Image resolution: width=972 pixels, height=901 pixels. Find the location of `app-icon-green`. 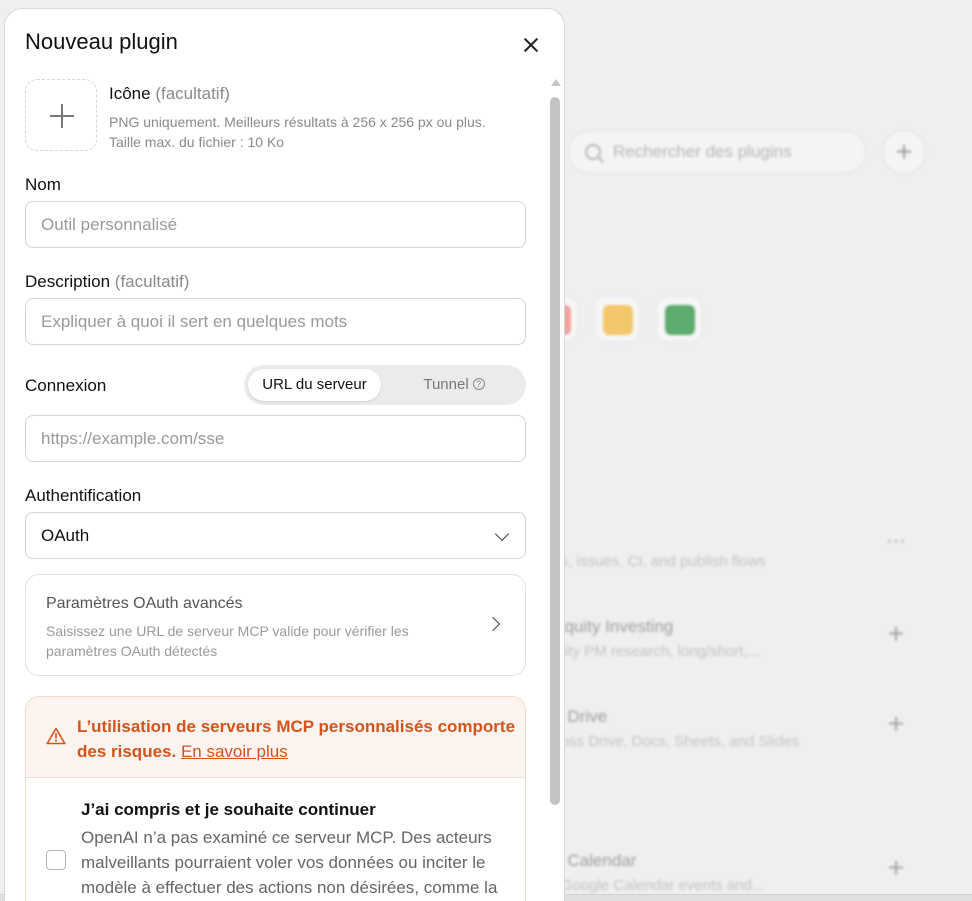

app-icon-green is located at coordinates (679, 319).